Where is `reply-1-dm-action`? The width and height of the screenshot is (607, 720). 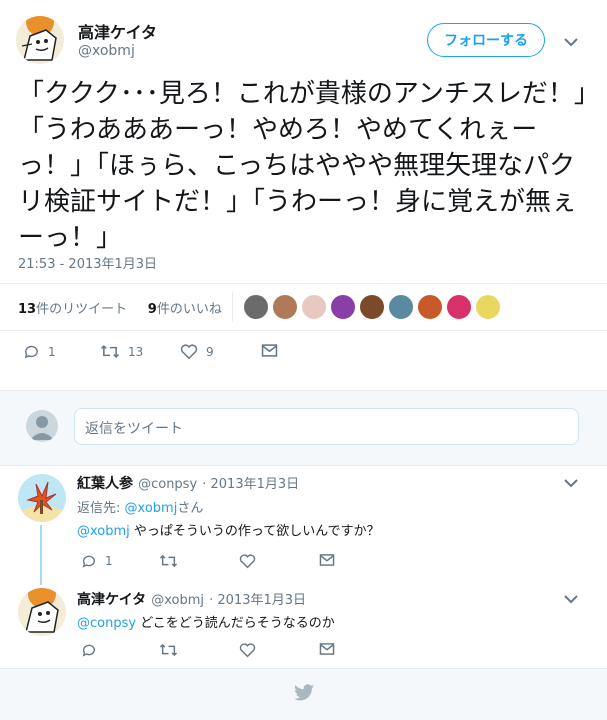
reply-1-dm-action is located at coordinates (327, 560).